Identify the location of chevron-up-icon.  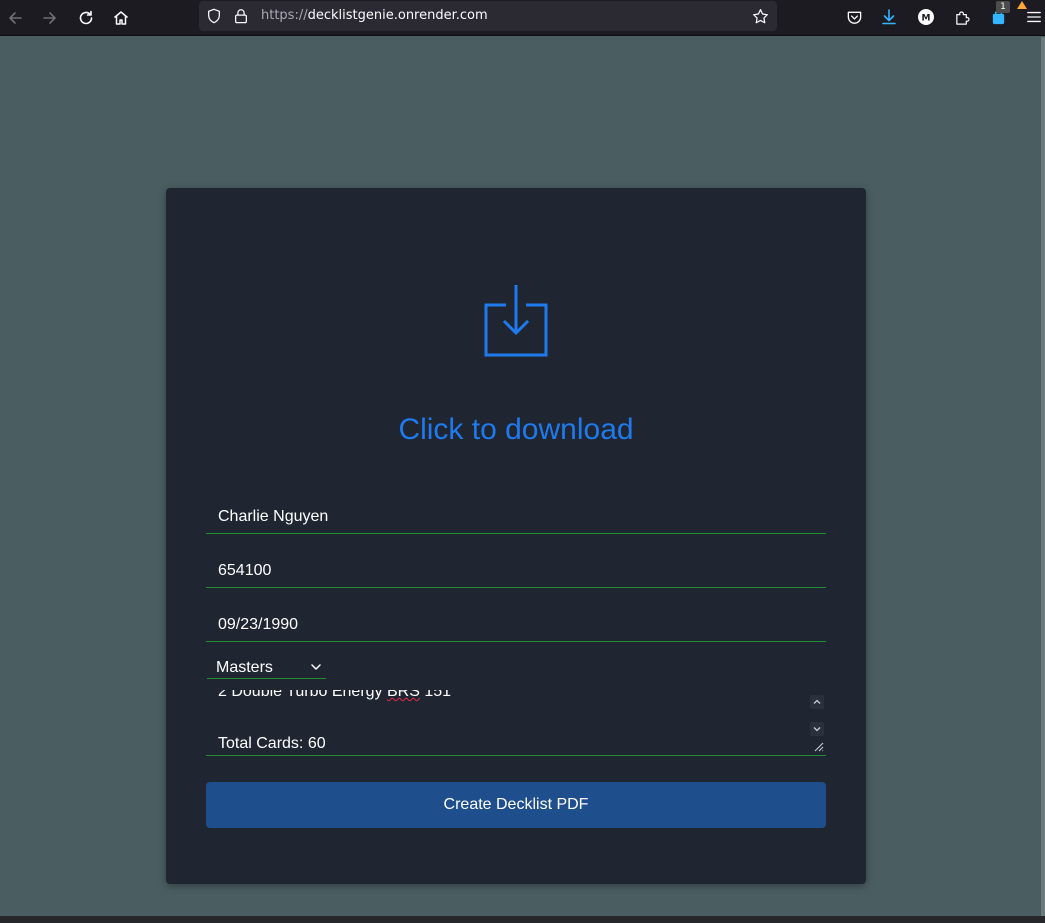
(817, 701).